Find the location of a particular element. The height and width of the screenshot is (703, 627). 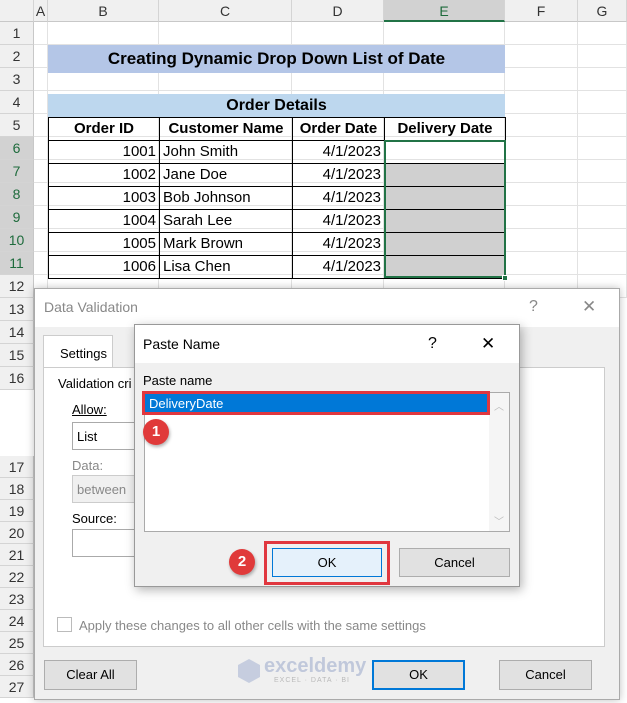

selection-range is located at coordinates (445, 209).